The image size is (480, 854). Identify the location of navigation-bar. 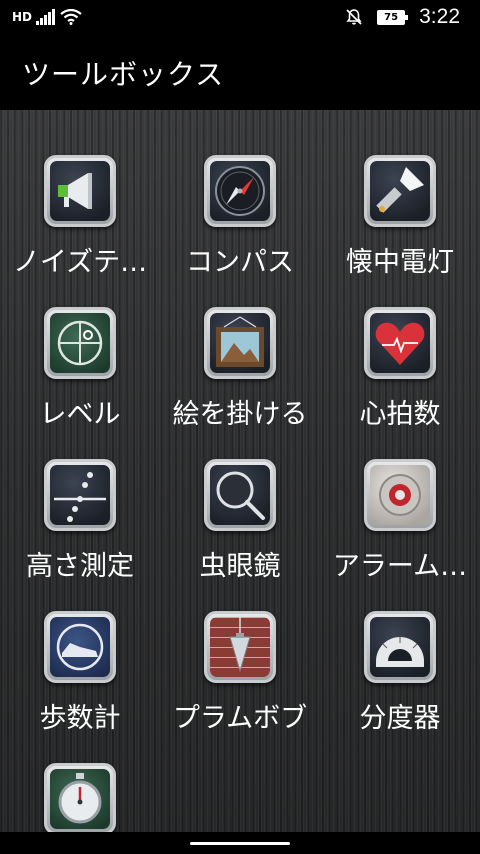
(240, 843).